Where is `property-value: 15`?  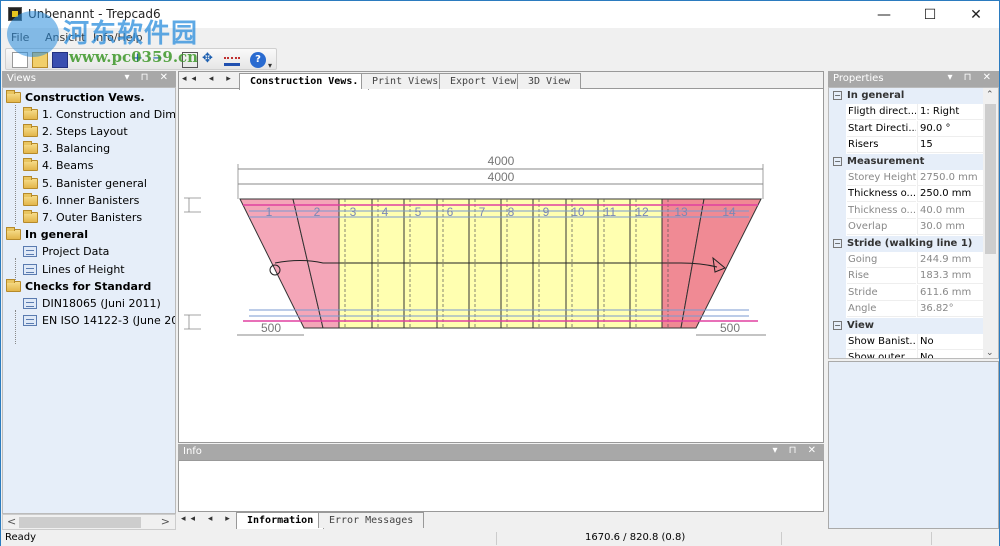 property-value: 15 is located at coordinates (950, 145).